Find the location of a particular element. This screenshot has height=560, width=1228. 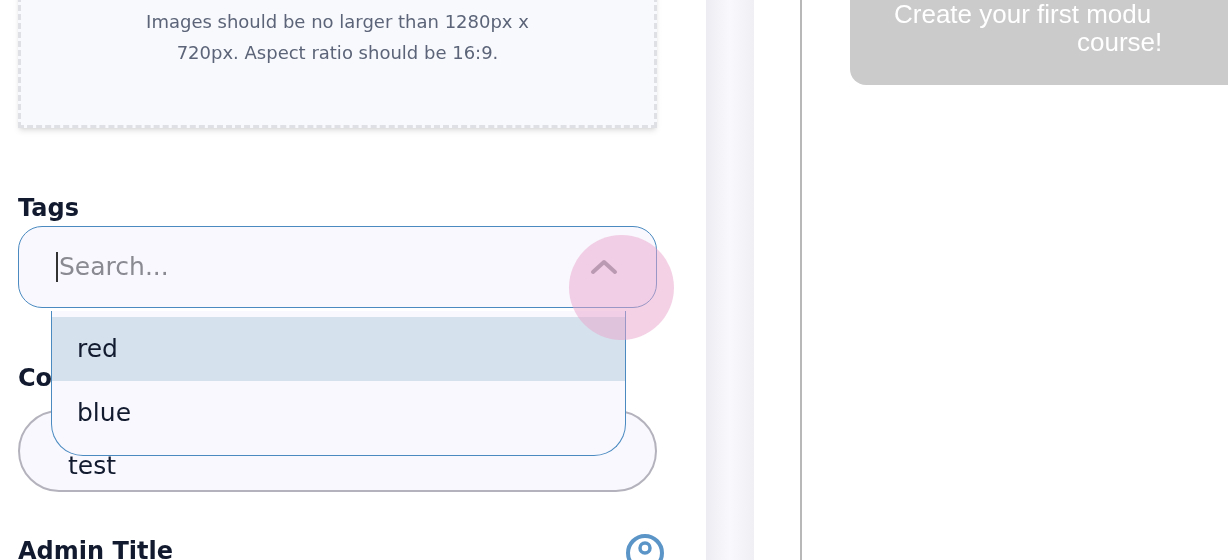

field-label: Tags is located at coordinates (49, 208).